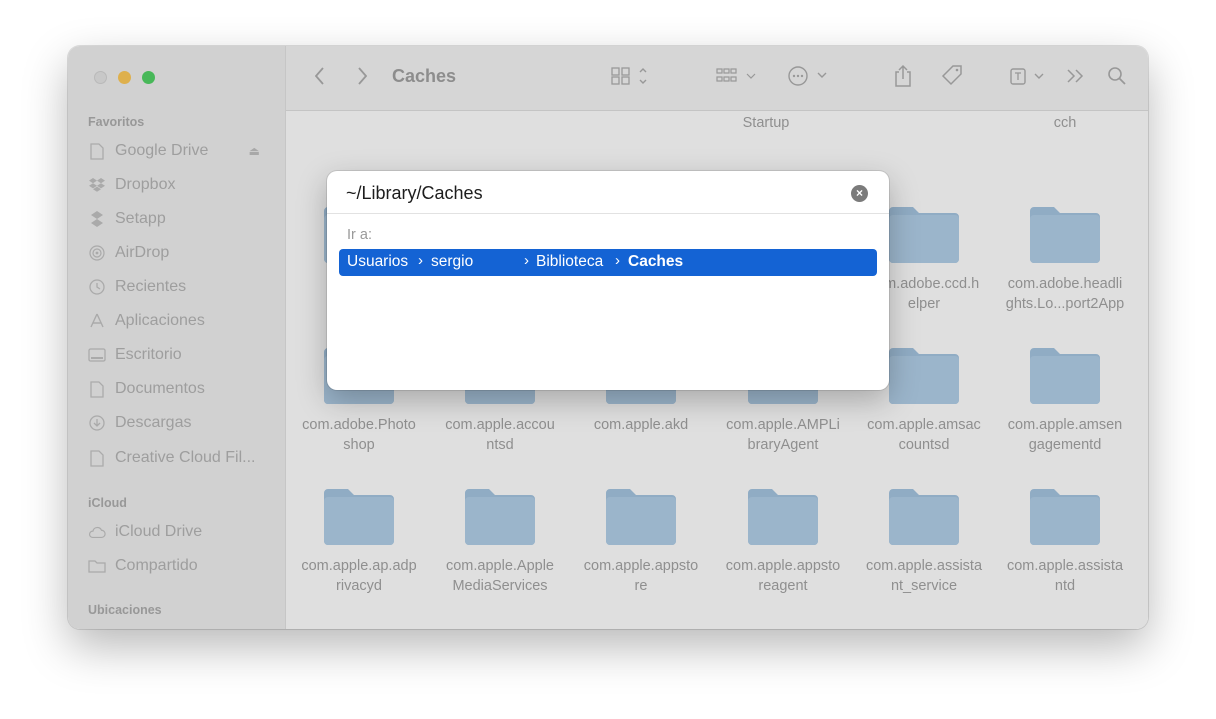 This screenshot has height=719, width=1216. I want to click on sidebar-item-label: AirDrop, so click(142, 252).